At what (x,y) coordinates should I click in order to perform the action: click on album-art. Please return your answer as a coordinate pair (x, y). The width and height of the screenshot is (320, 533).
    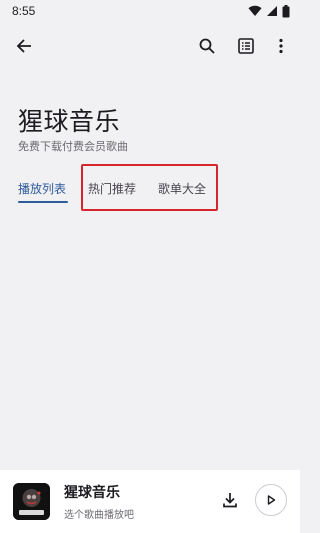
    Looking at the image, I should click on (31, 501).